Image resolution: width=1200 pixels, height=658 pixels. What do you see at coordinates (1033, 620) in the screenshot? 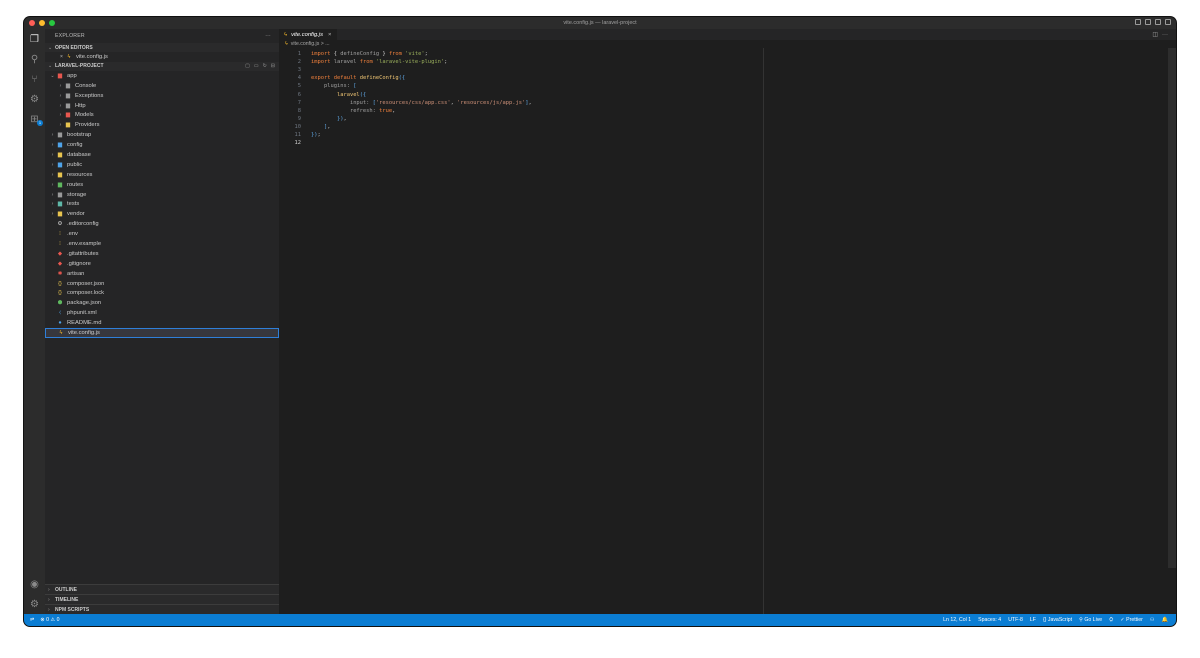
I see `status-item: LF` at bounding box center [1033, 620].